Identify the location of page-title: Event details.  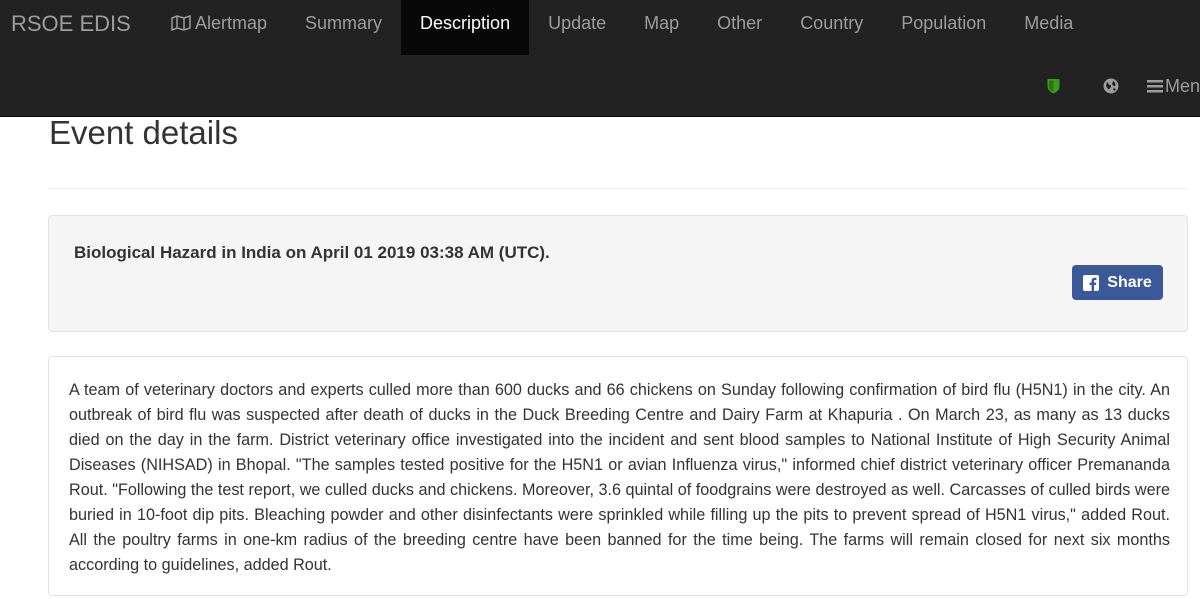
(143, 132).